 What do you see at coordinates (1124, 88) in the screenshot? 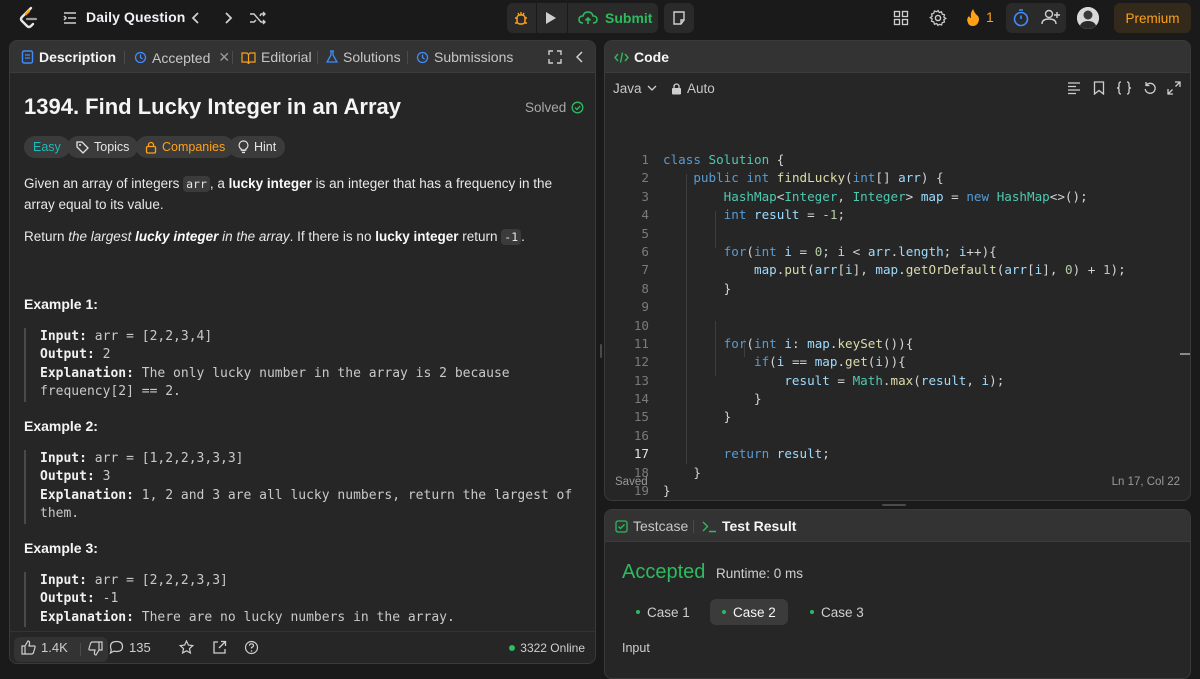
I see `curly-braces-icon` at bounding box center [1124, 88].